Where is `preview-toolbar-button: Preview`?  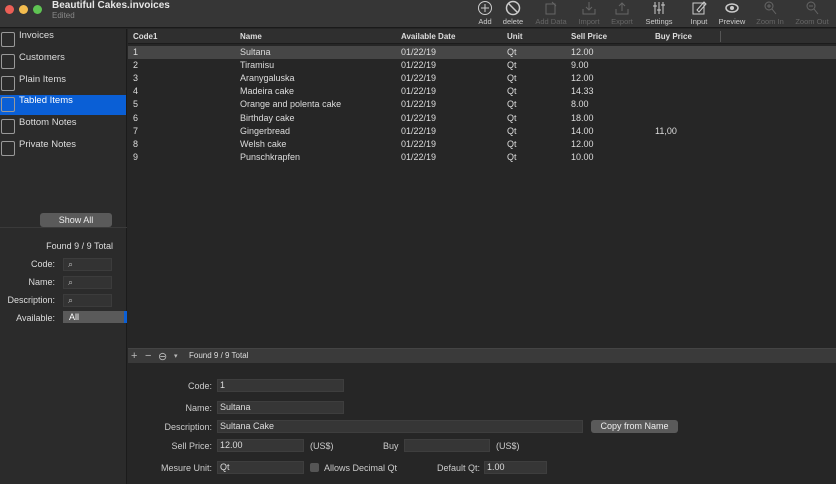 preview-toolbar-button: Preview is located at coordinates (732, 13).